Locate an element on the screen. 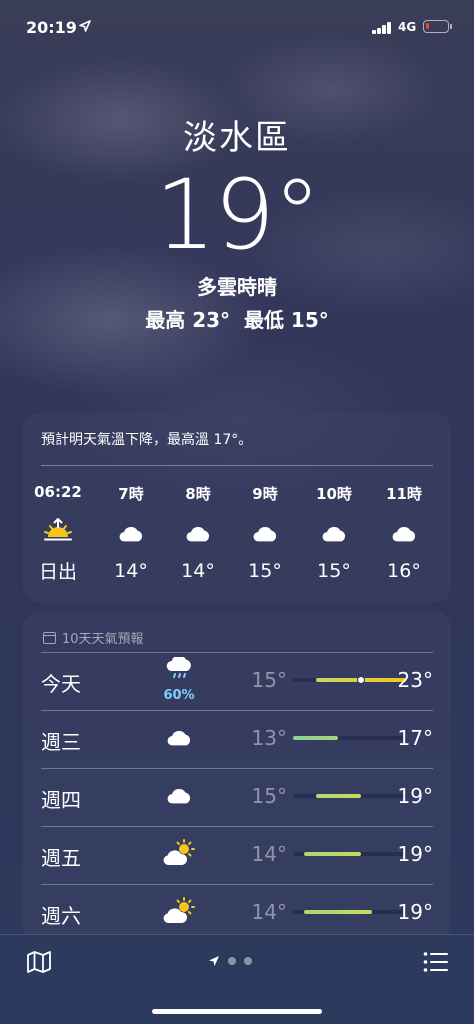 The width and height of the screenshot is (474, 1024). hourly-item: 10時 15° is located at coordinates (334, 532).